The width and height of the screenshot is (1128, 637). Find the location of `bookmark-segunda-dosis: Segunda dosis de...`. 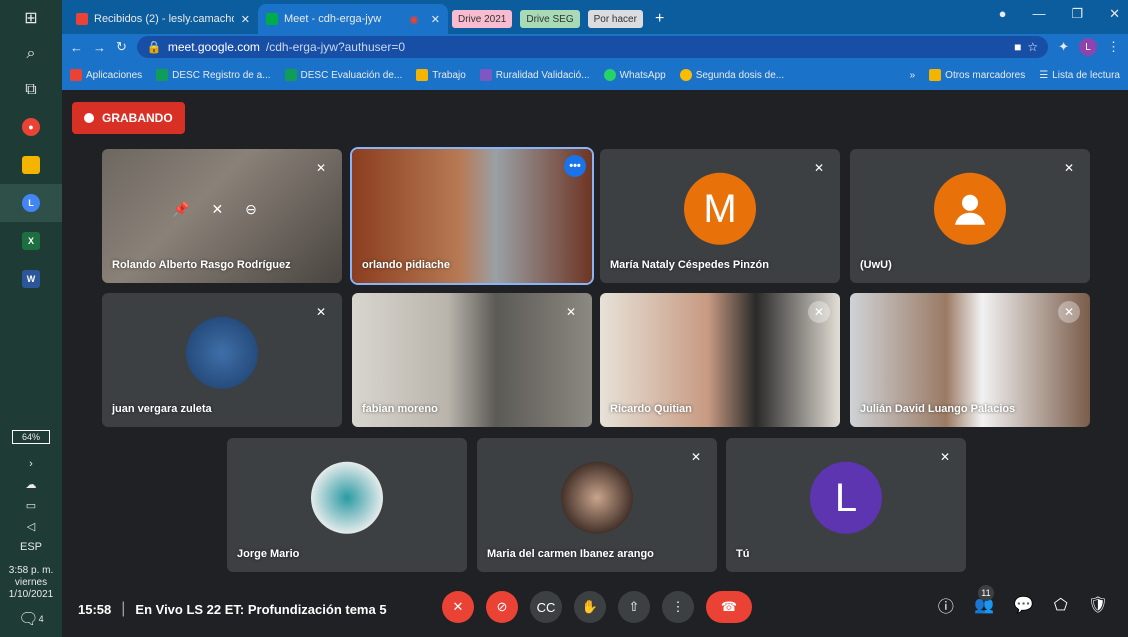

bookmark-segunda-dosis: Segunda dosis de... is located at coordinates (731, 75).